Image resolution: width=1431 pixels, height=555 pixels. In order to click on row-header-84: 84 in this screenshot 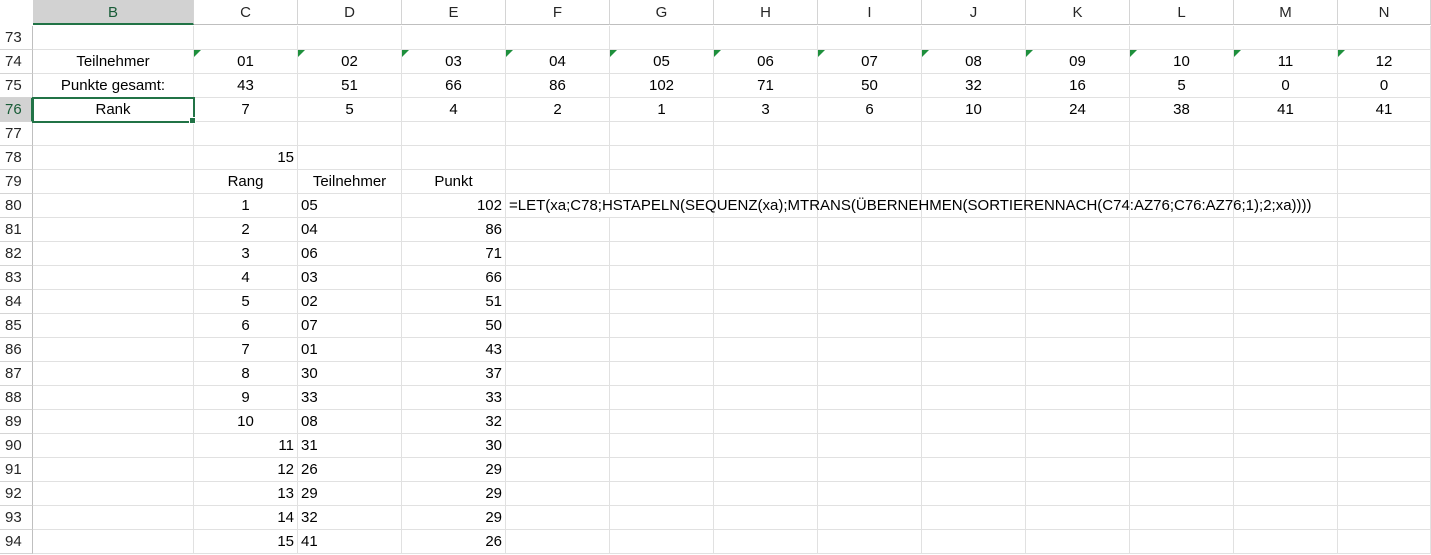, I will do `click(16, 302)`.